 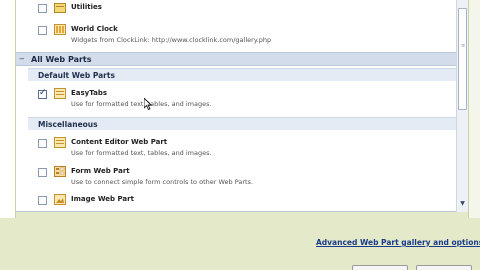 I want to click on image-icon, so click(x=60, y=199).